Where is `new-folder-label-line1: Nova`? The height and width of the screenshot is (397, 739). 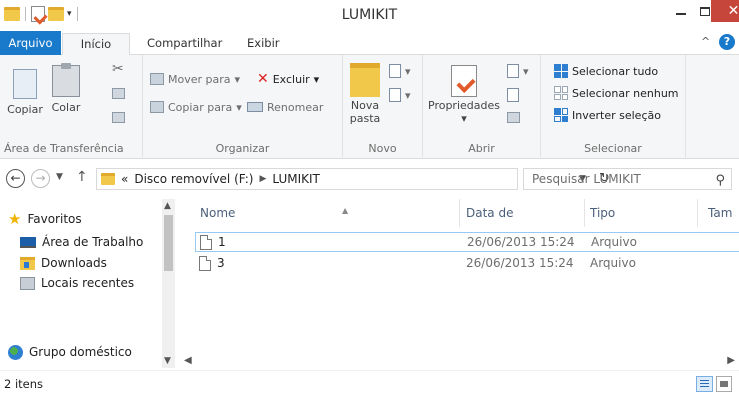 new-folder-label-line1: Nova is located at coordinates (365, 105).